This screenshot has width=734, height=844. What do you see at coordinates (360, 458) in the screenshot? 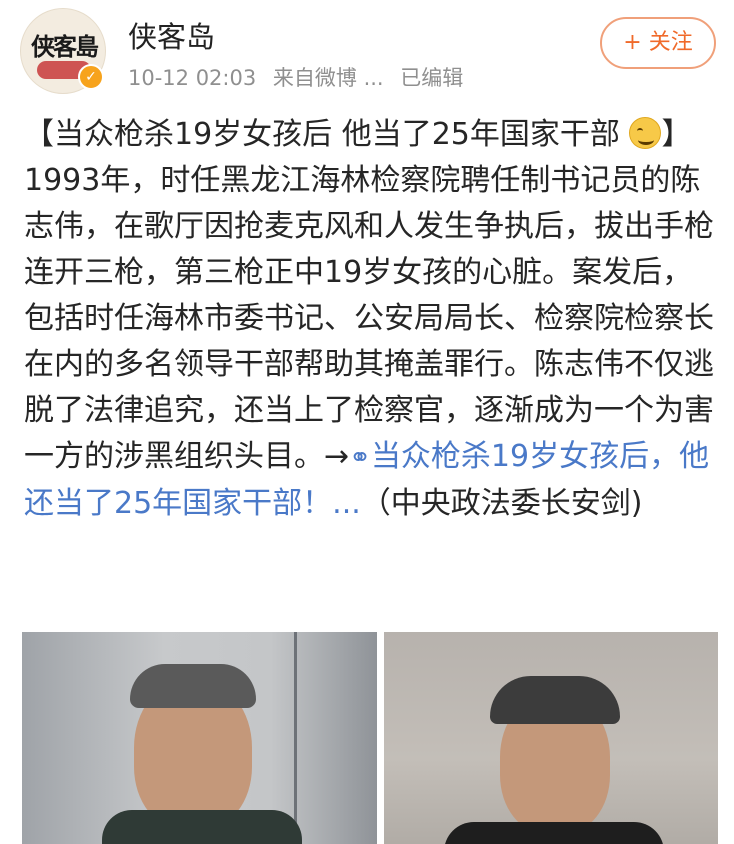
I see `link-icon: ⚭` at bounding box center [360, 458].